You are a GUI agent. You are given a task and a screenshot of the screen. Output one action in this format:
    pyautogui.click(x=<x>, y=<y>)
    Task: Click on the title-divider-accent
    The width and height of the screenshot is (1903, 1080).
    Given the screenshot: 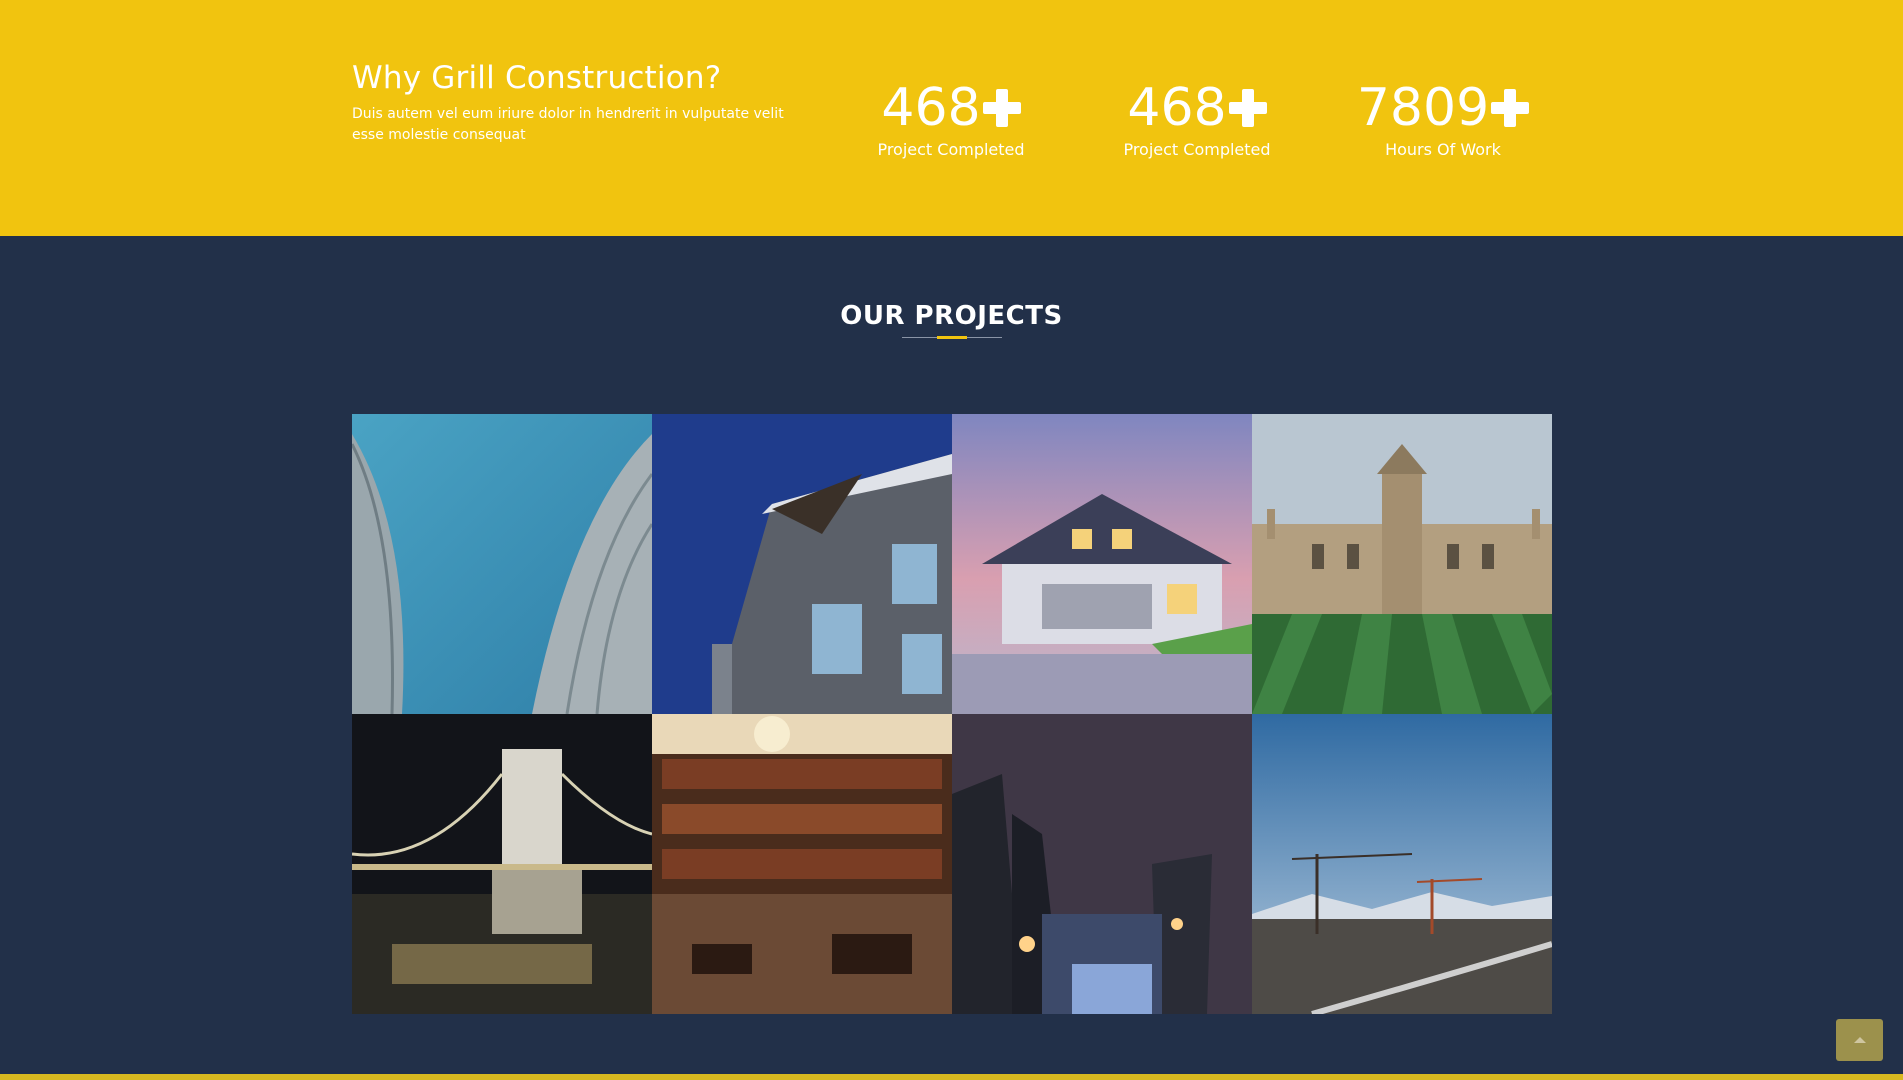 What is the action you would take?
    pyautogui.click(x=952, y=337)
    